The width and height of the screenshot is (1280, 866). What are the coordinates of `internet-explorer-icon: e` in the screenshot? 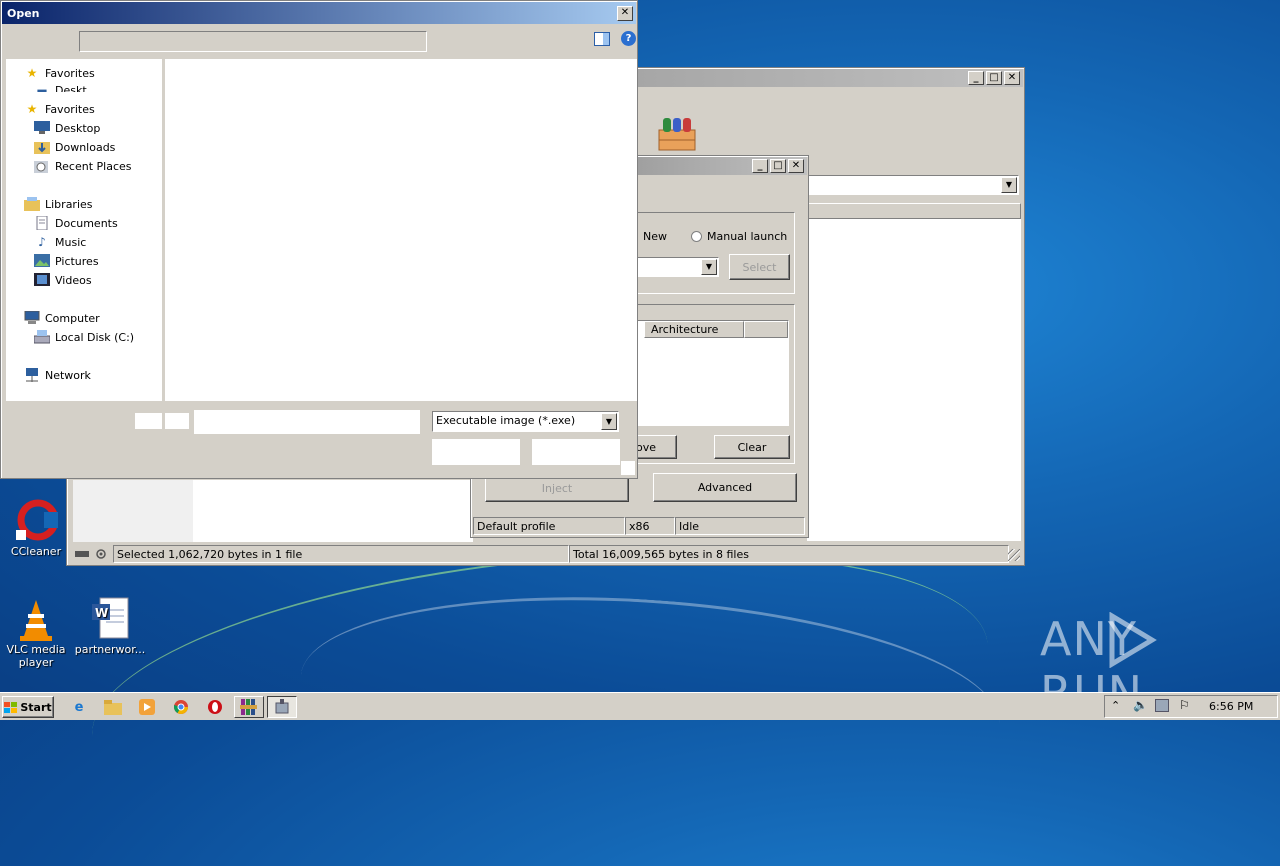 It's located at (79, 707).